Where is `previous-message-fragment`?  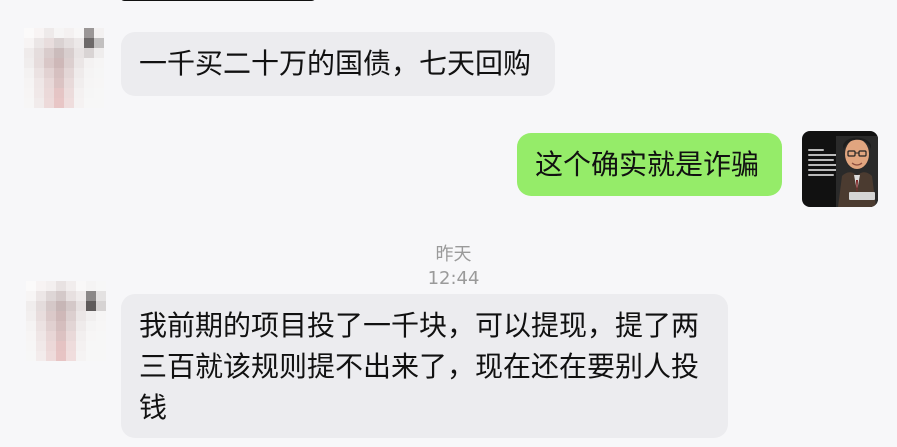
previous-message-fragment is located at coordinates (218, 0).